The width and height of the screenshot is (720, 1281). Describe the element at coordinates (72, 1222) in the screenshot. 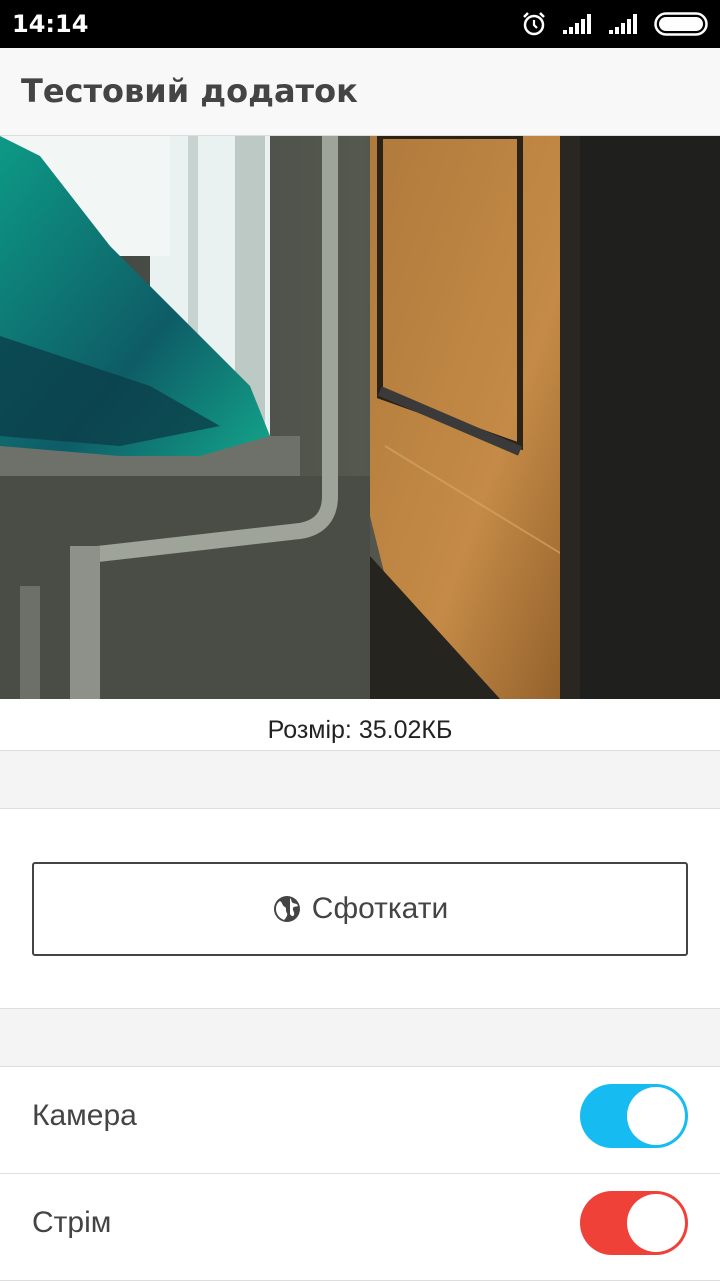

I see `stream-toggle-label: Стрім` at that location.